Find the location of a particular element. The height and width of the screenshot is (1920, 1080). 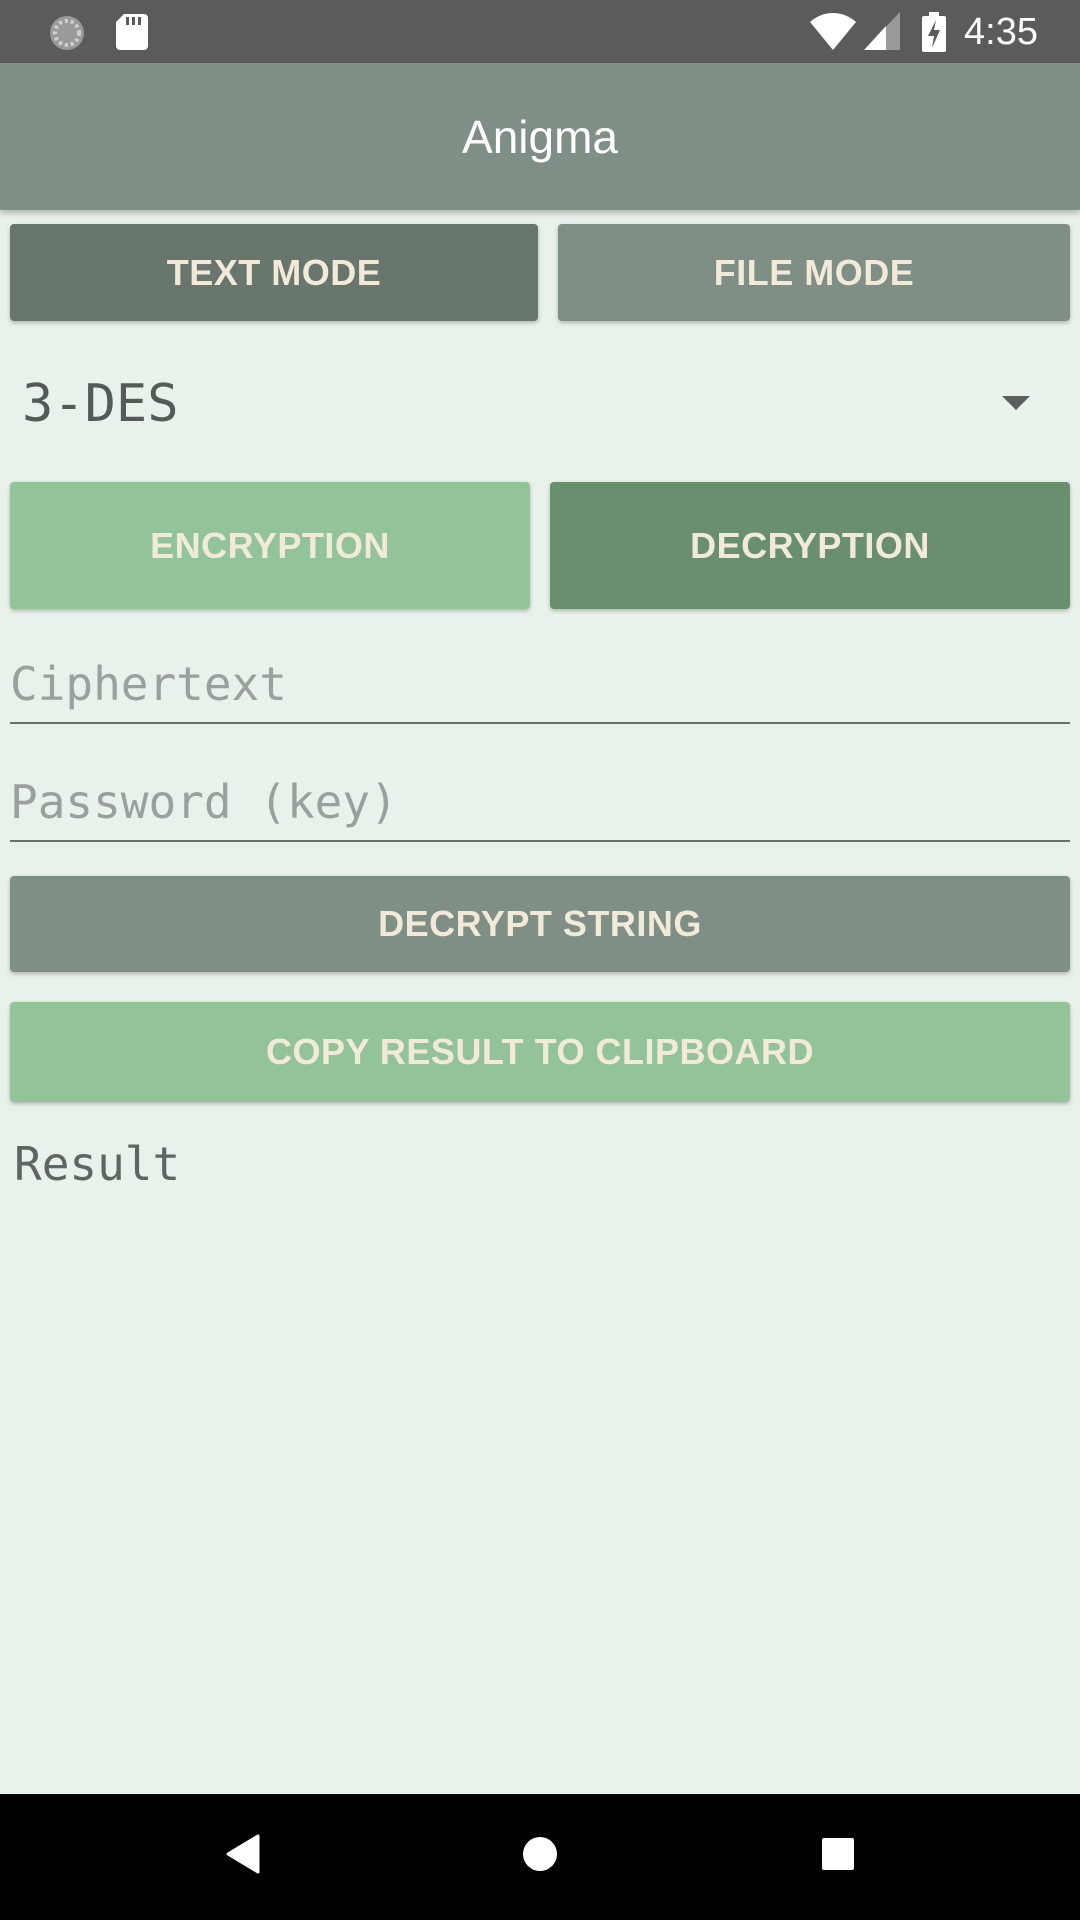

file-mode-button: FILE MODE is located at coordinates (814, 272).